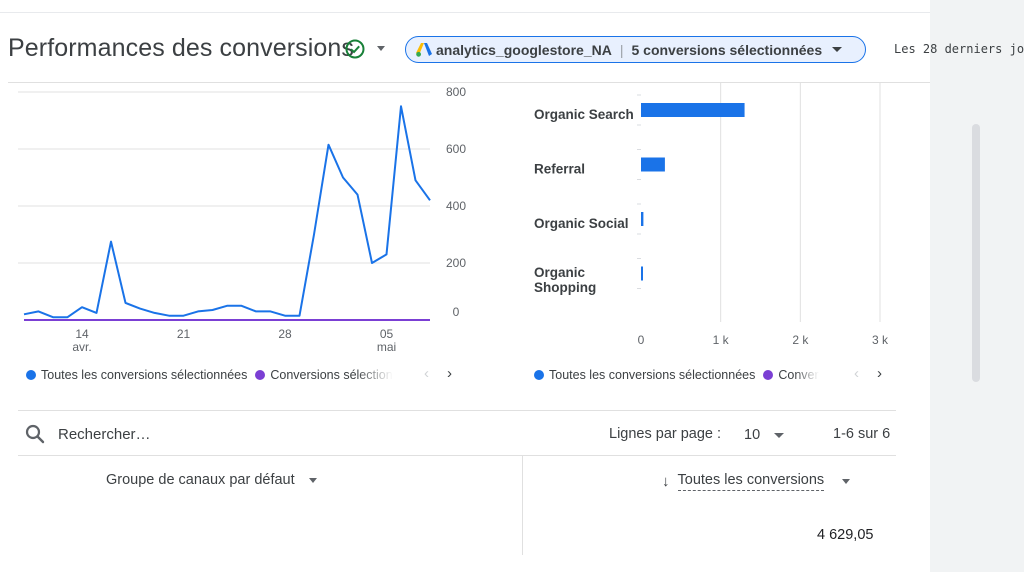  What do you see at coordinates (200, 480) in the screenshot?
I see `dimension-column-label: Groupe de canaux par défaut` at bounding box center [200, 480].